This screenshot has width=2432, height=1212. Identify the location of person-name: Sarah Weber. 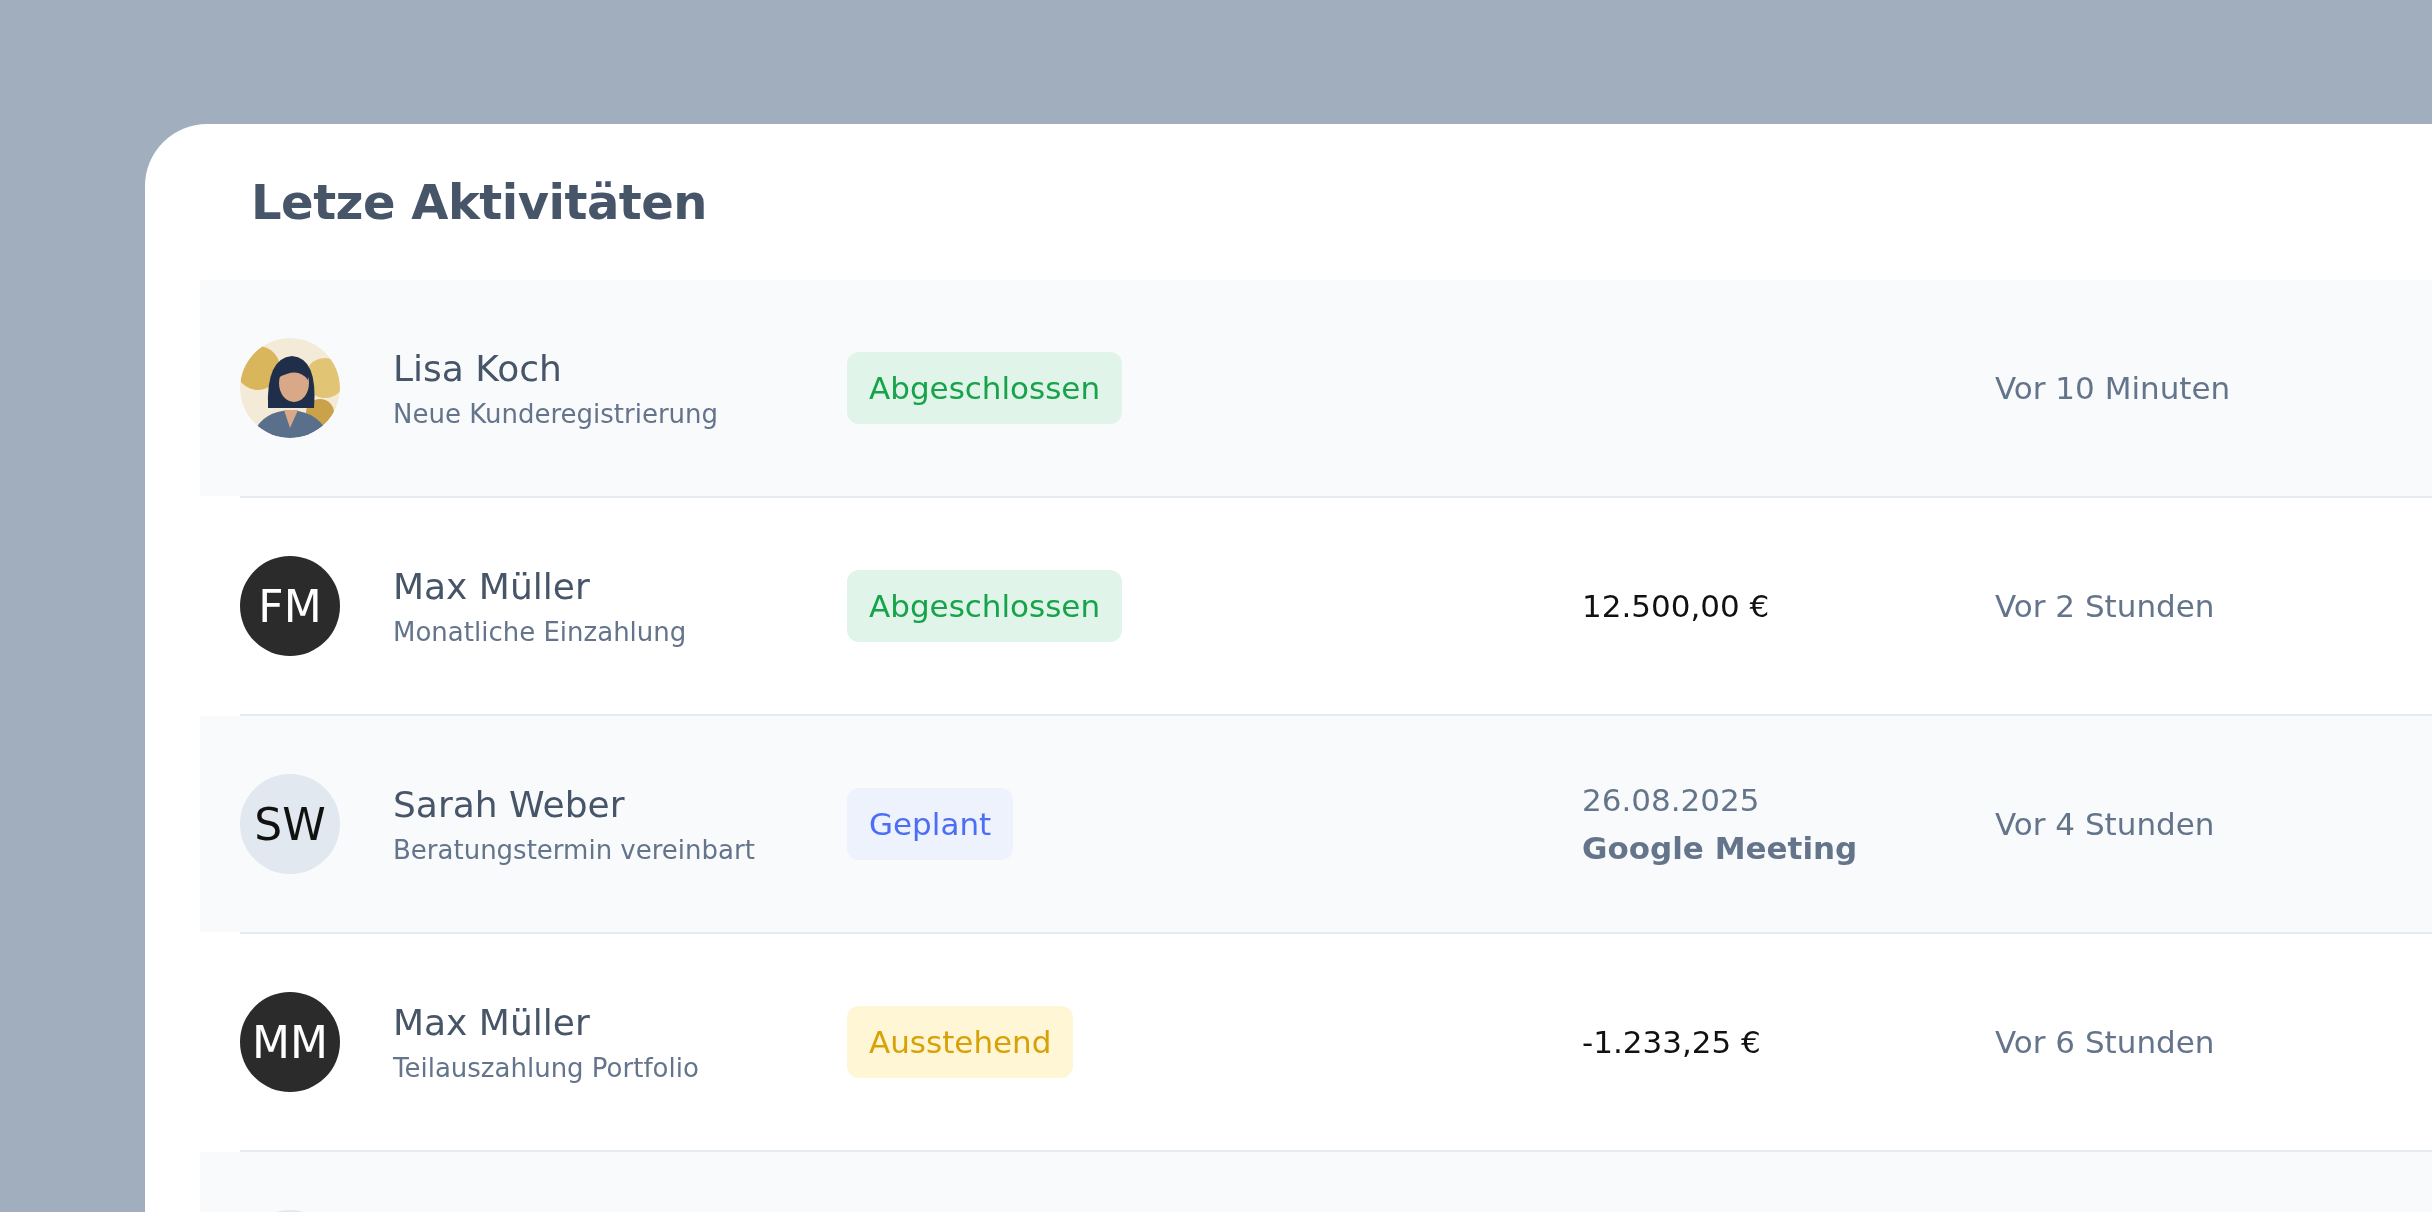
(509, 804).